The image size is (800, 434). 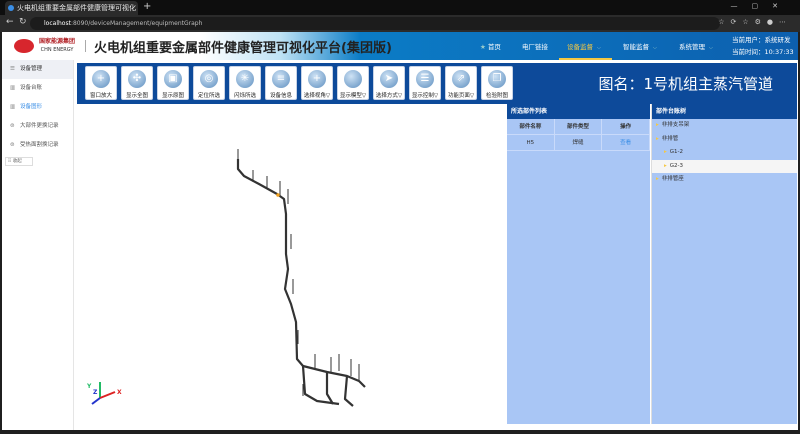 What do you see at coordinates (353, 96) in the screenshot?
I see `toolbar-button-label: 显示模型▽` at bounding box center [353, 96].